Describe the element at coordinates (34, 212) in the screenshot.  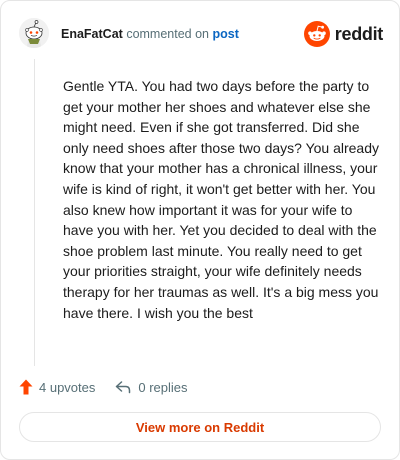
I see `thread-line` at that location.